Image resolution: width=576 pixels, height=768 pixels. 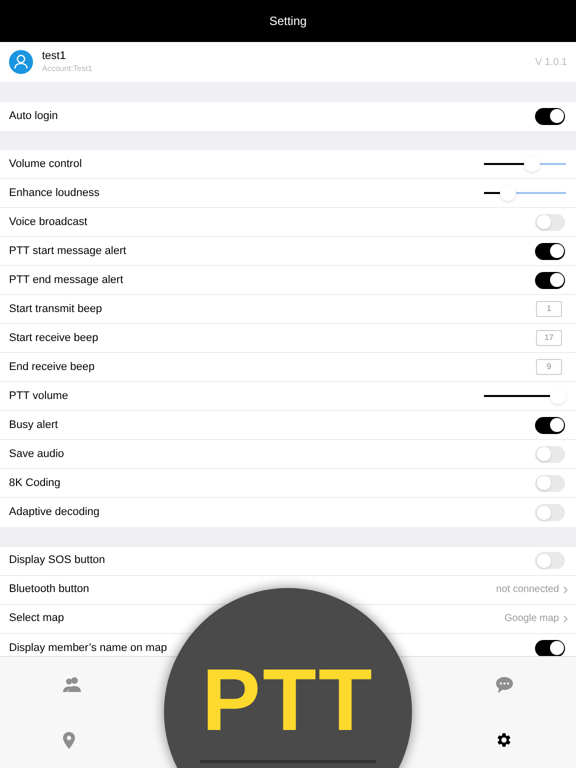 I want to click on setting-label: PTT start message alert, so click(x=68, y=251).